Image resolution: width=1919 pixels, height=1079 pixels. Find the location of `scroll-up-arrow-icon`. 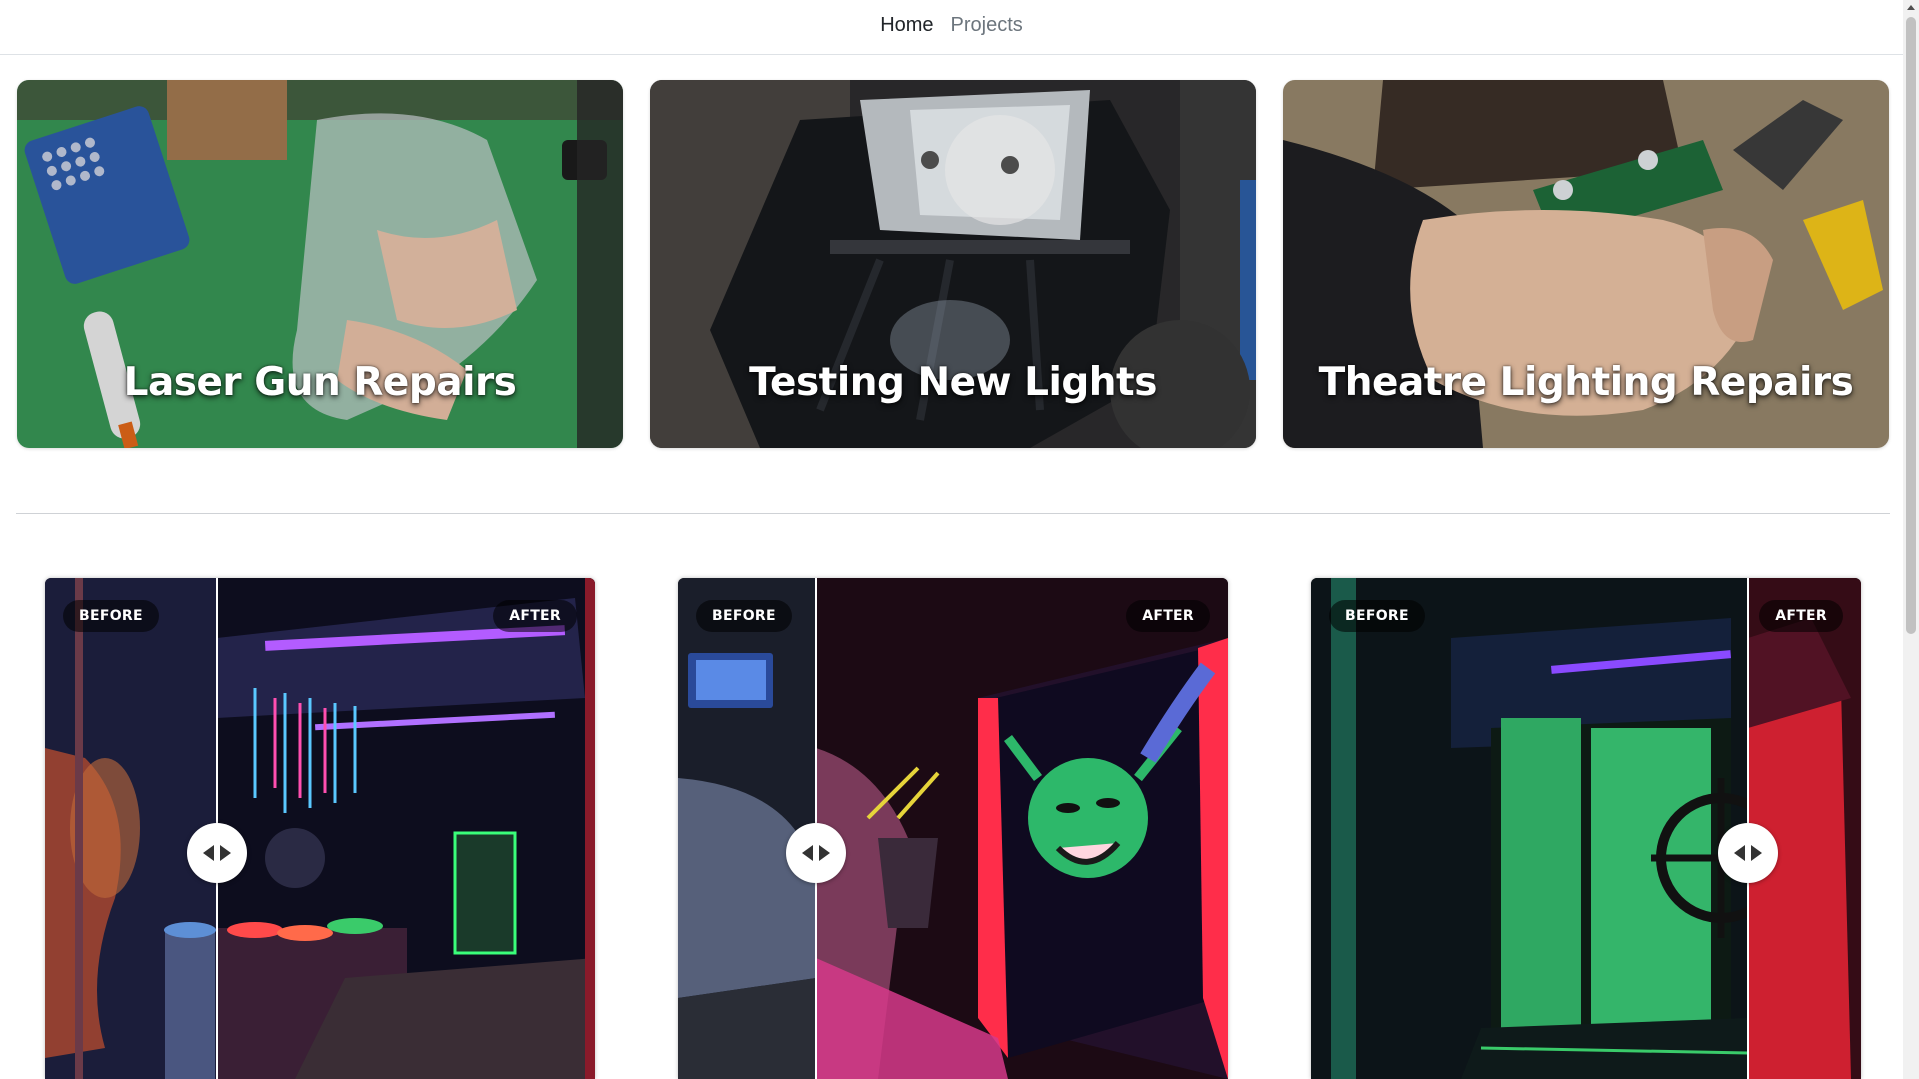

scroll-up-arrow-icon is located at coordinates (1911, 7).